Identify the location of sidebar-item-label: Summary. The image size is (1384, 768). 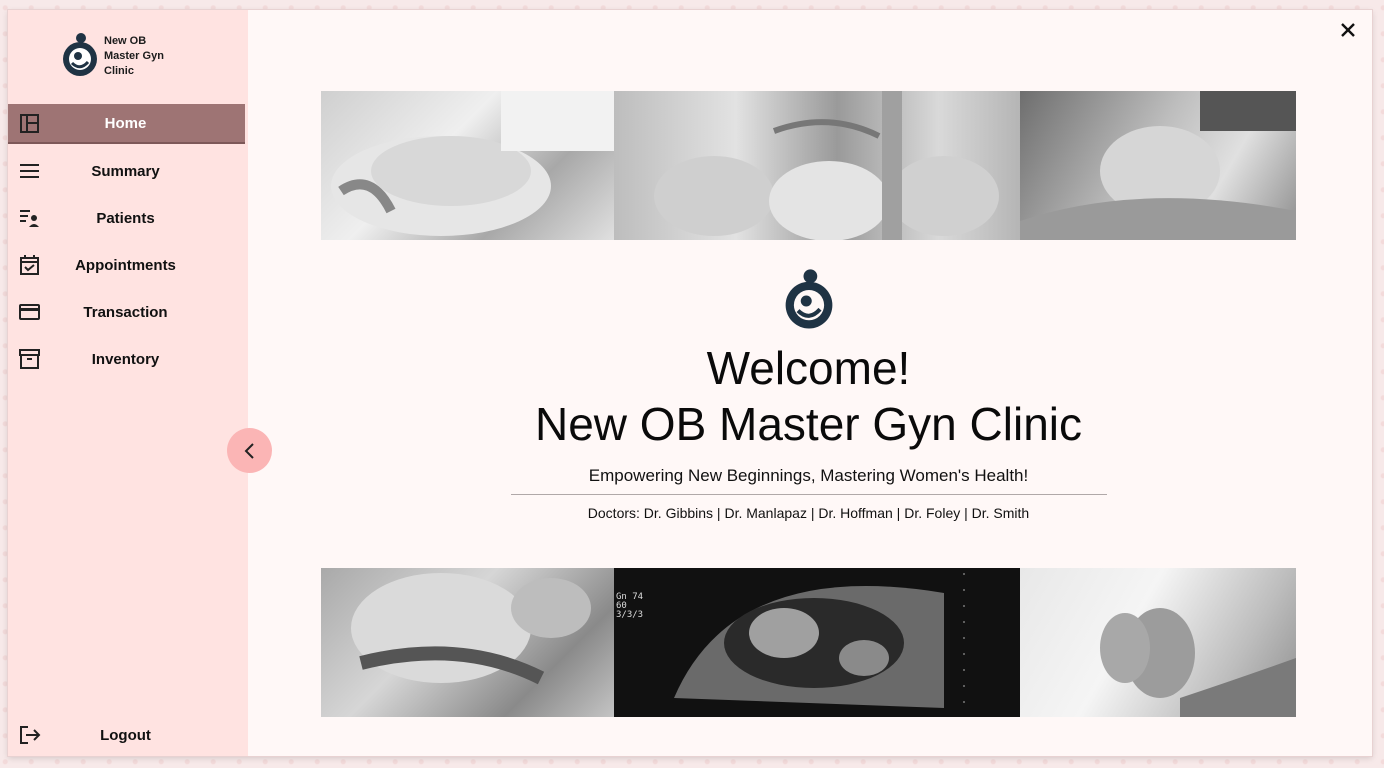
(125, 171).